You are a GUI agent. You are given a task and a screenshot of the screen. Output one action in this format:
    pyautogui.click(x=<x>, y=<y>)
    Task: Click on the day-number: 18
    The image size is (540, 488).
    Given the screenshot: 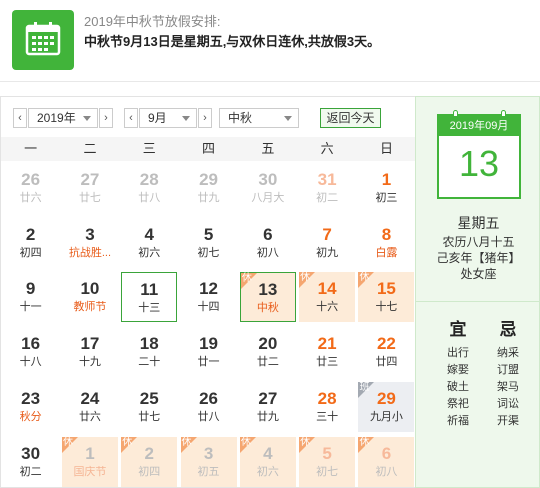 What is the action you would take?
    pyautogui.click(x=149, y=344)
    